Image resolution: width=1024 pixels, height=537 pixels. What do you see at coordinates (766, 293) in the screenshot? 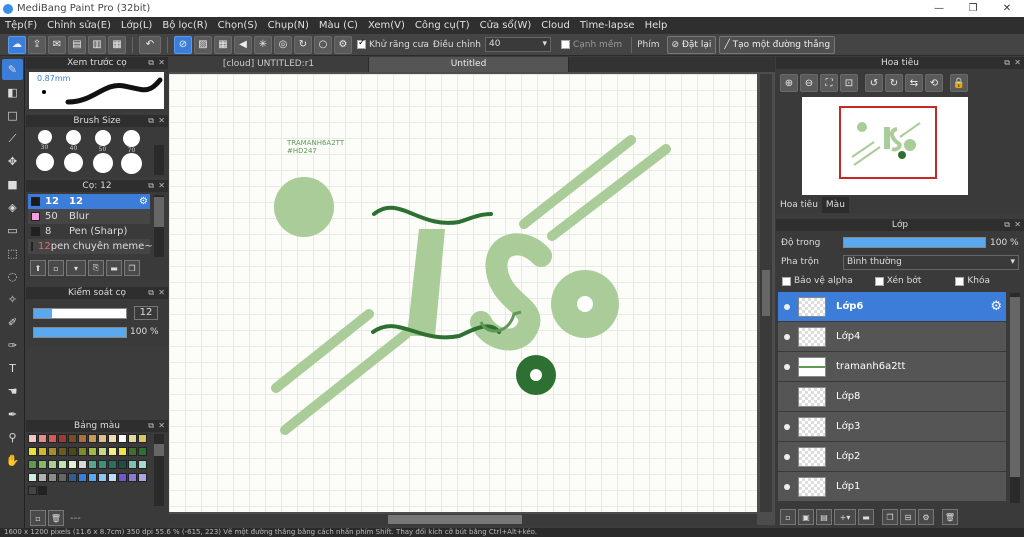
I see `vertical-scrollbar` at bounding box center [766, 293].